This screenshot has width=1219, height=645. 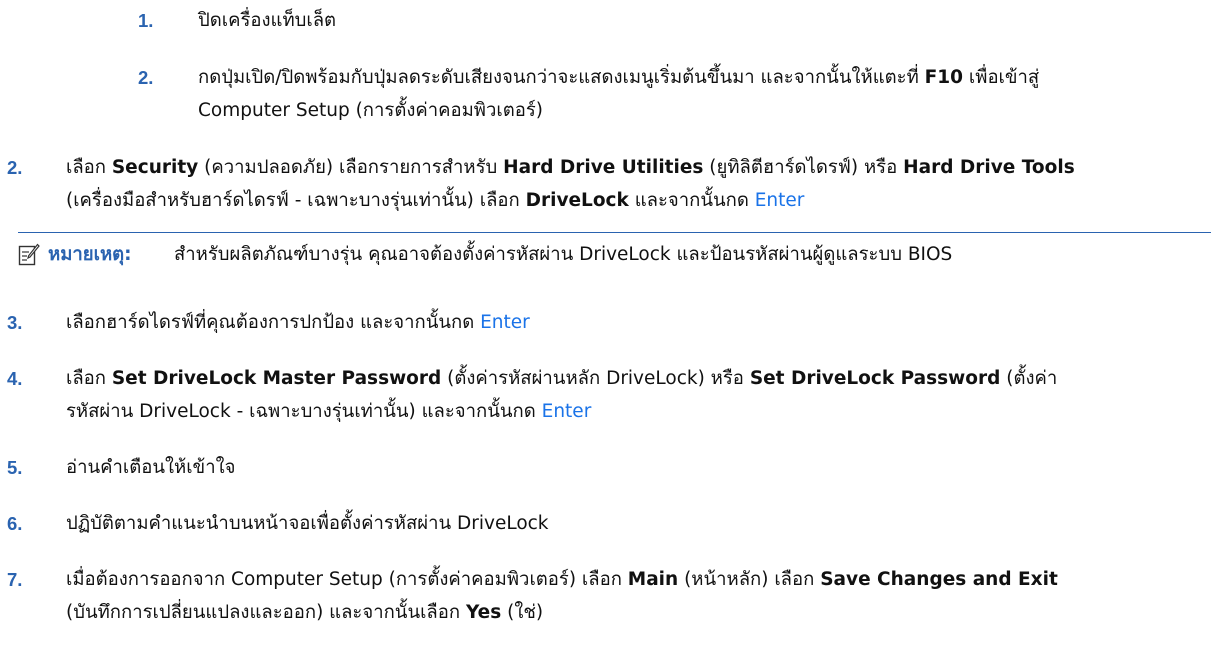 I want to click on step-number: 2., so click(x=15, y=167).